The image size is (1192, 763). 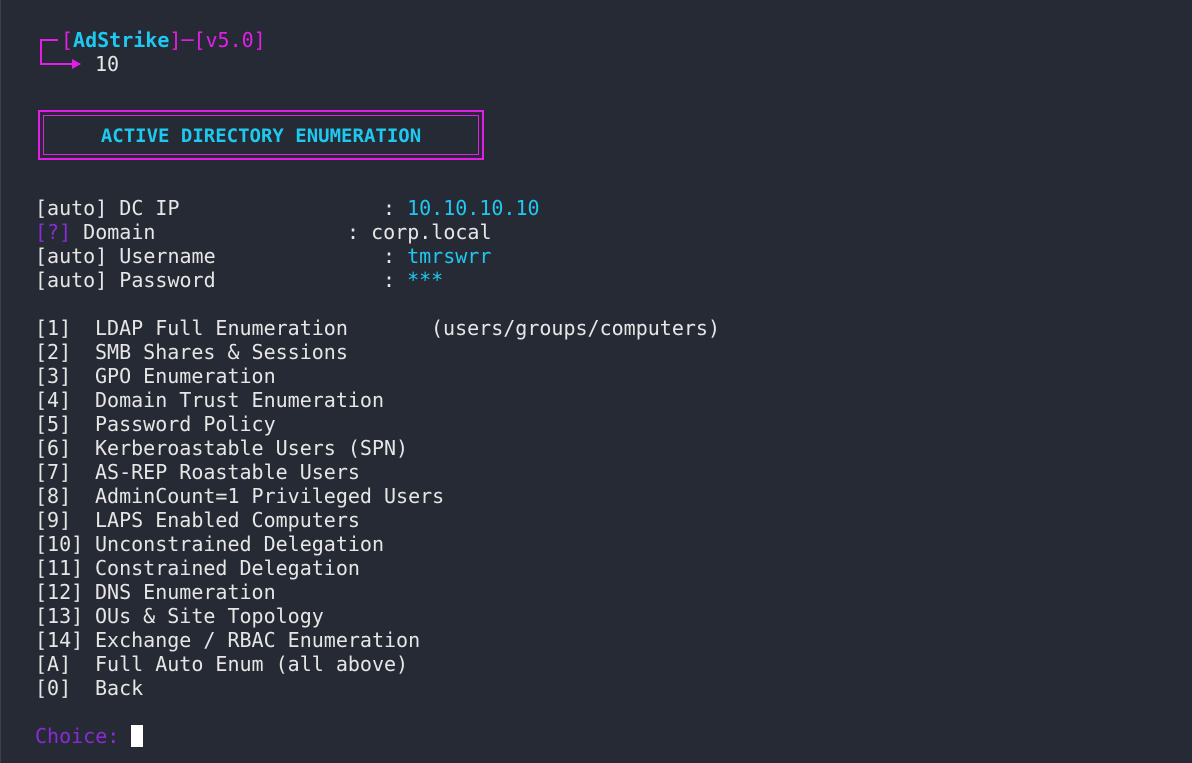 I want to click on menu-item-key: [11], so click(x=59, y=568).